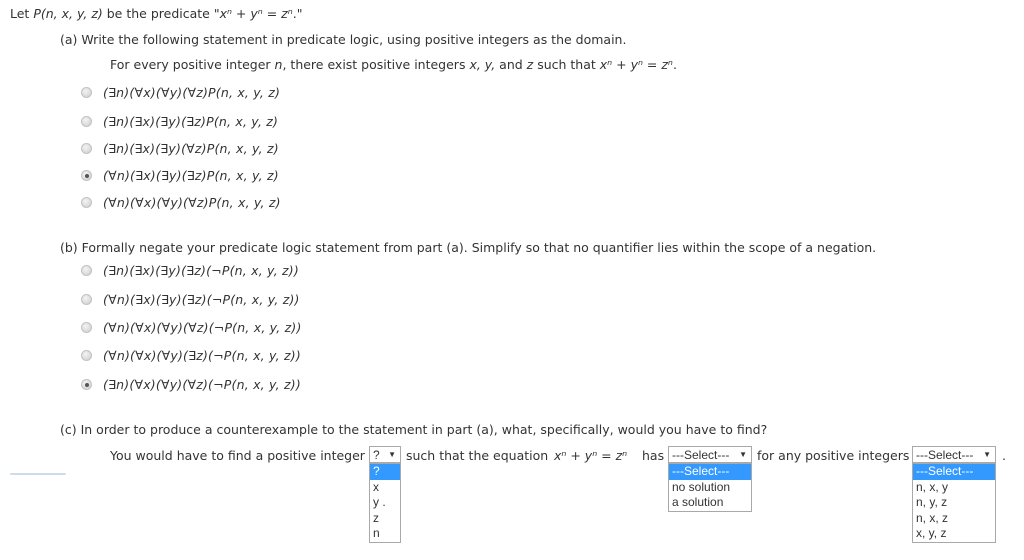  I want to click on statement-equation: xⁿ + yⁿ = zⁿ, so click(636, 64).